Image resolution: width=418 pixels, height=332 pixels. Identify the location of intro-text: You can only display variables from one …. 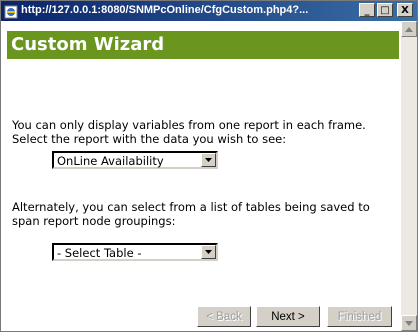
(189, 132).